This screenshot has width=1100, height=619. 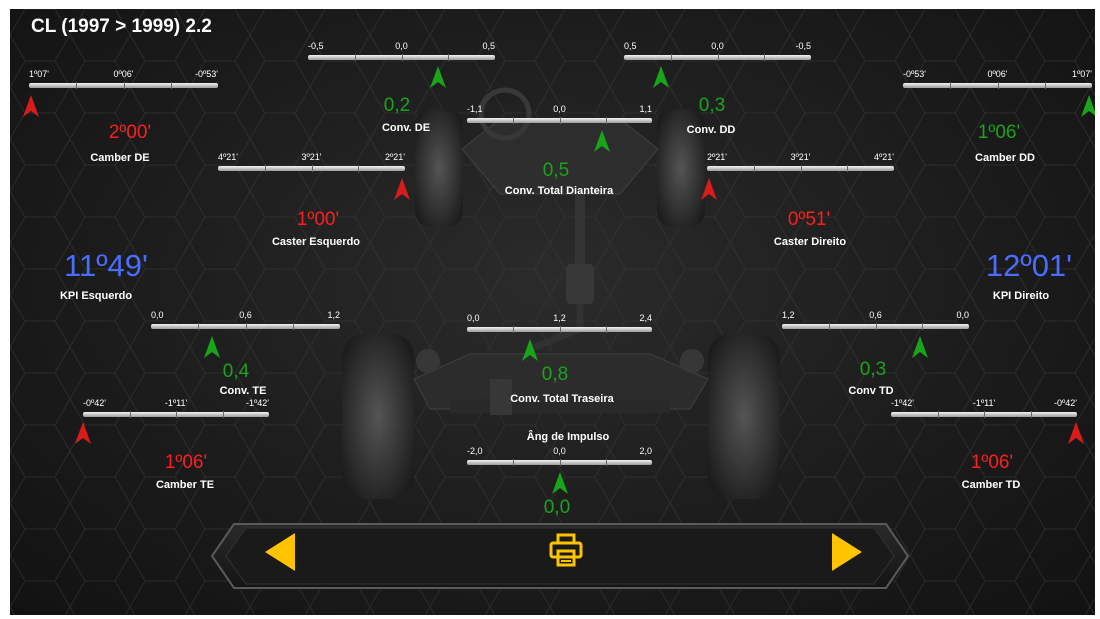 I want to click on camber-te-value: 1º06', so click(x=186, y=462).